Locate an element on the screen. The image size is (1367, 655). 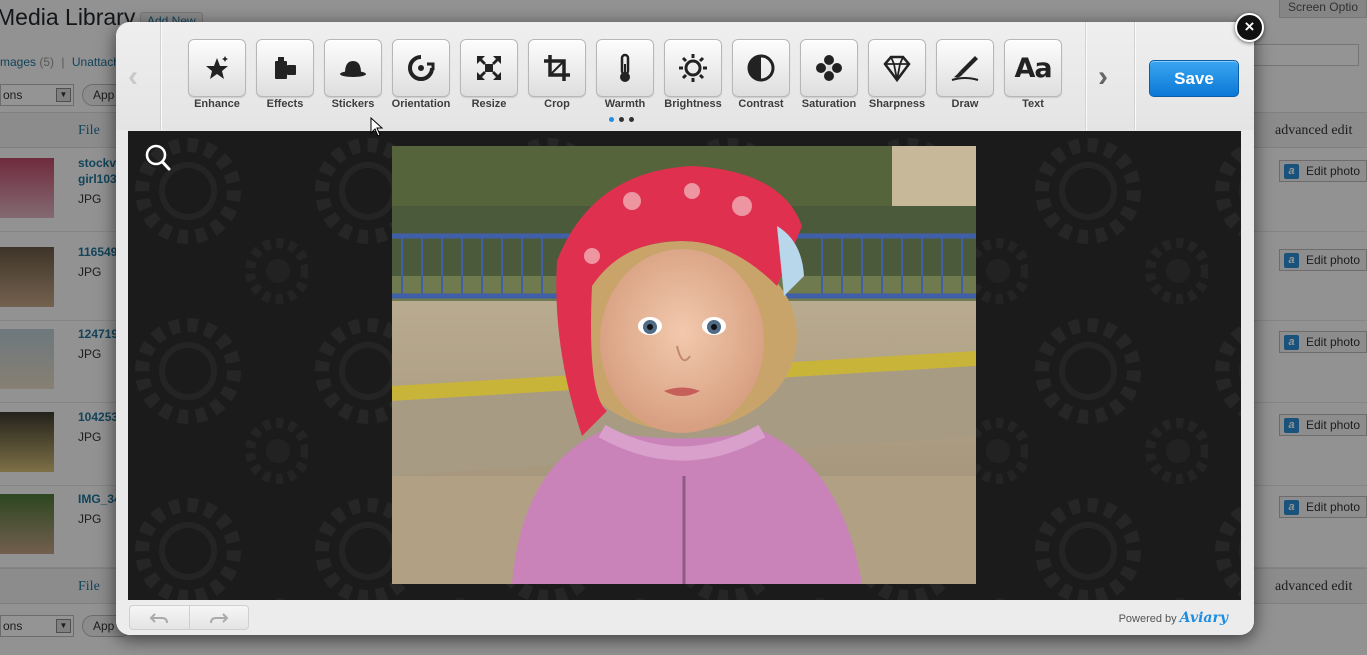
save-button: Save is located at coordinates (1194, 78).